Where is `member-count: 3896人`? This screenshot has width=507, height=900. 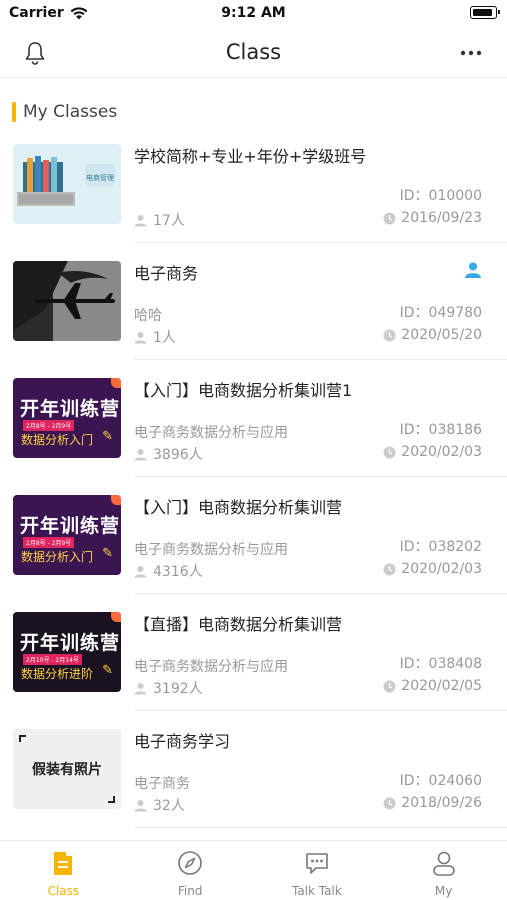
member-count: 3896人 is located at coordinates (168, 454).